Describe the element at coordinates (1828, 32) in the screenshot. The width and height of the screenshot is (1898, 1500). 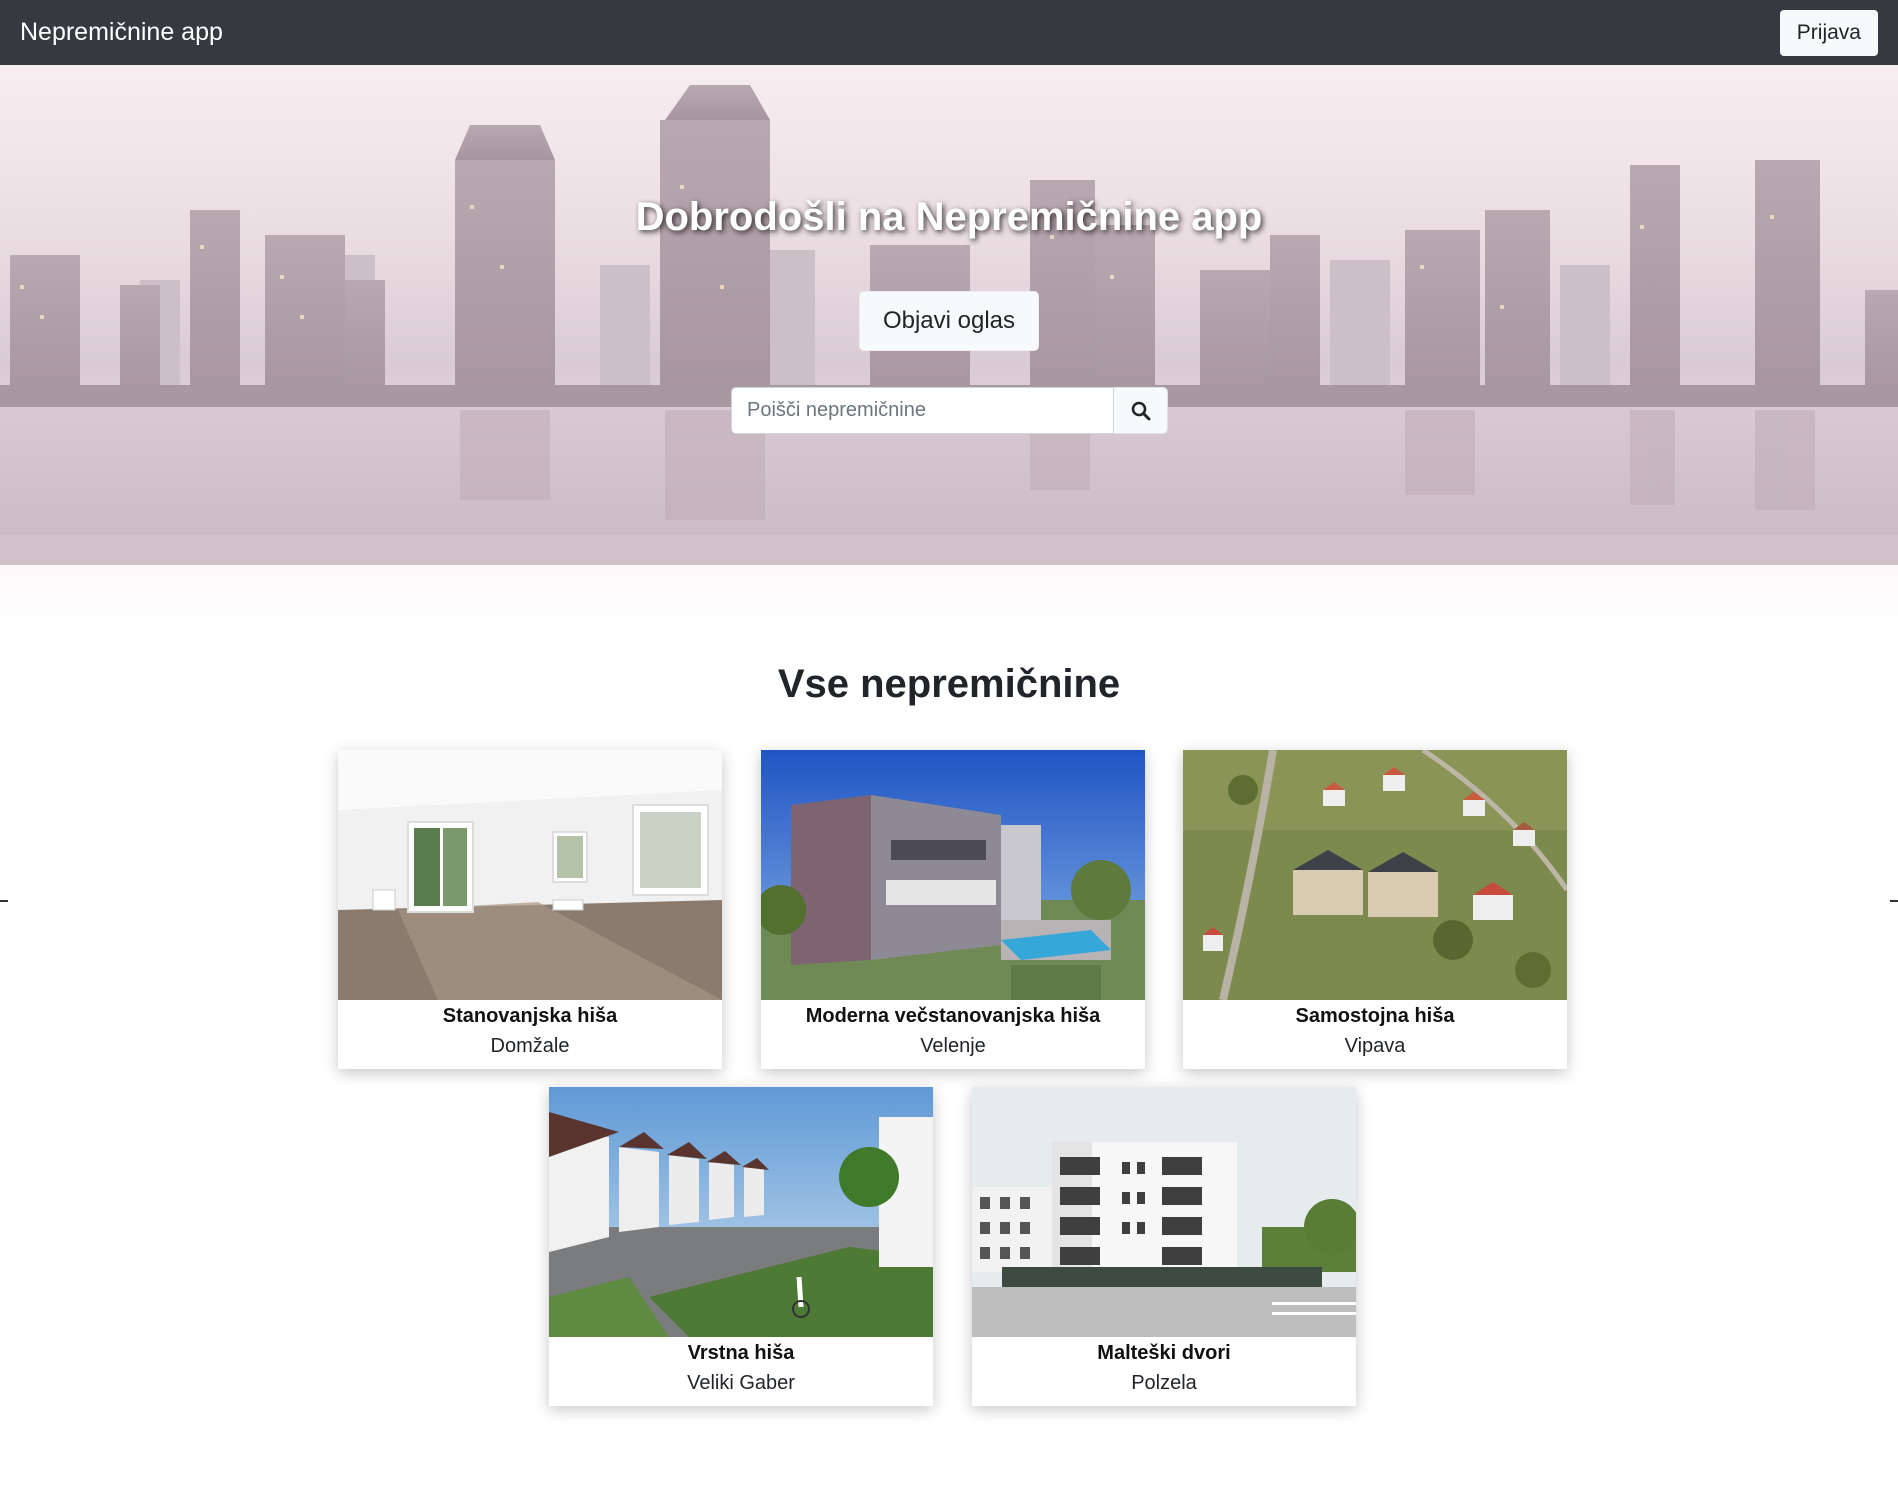
I see `login-button: Prijava` at that location.